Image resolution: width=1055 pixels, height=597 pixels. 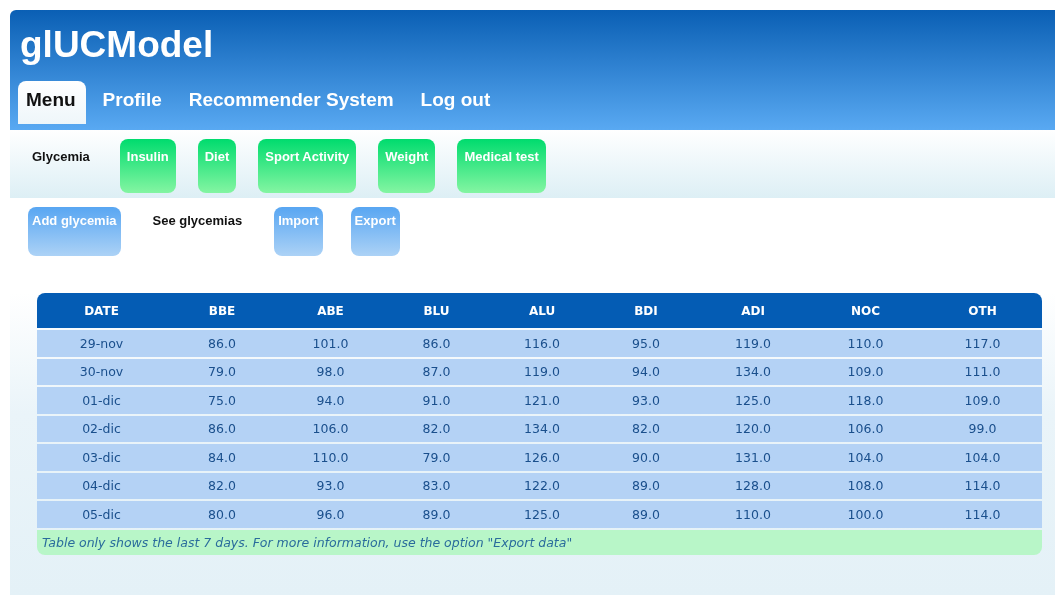 What do you see at coordinates (501, 166) in the screenshot?
I see `menu-button: Medical test` at bounding box center [501, 166].